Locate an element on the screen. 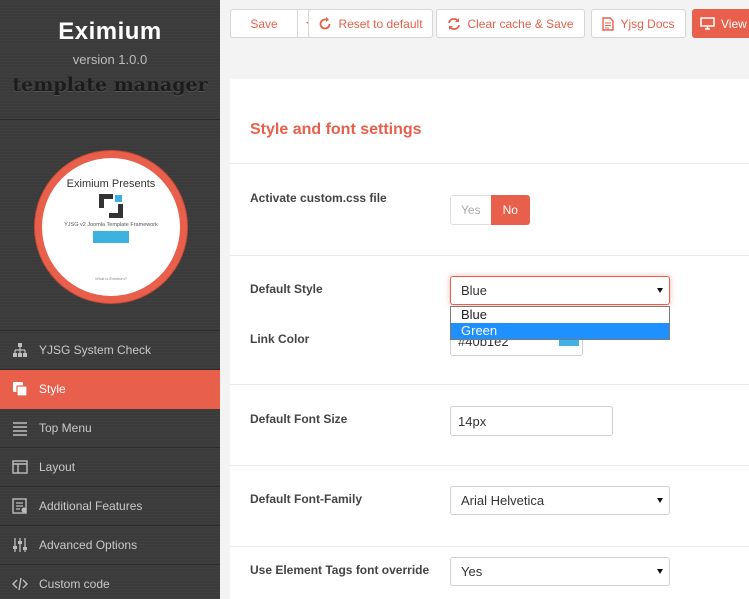 Image resolution: width=749 pixels, height=599 pixels. sitemap-icon is located at coordinates (20, 350).